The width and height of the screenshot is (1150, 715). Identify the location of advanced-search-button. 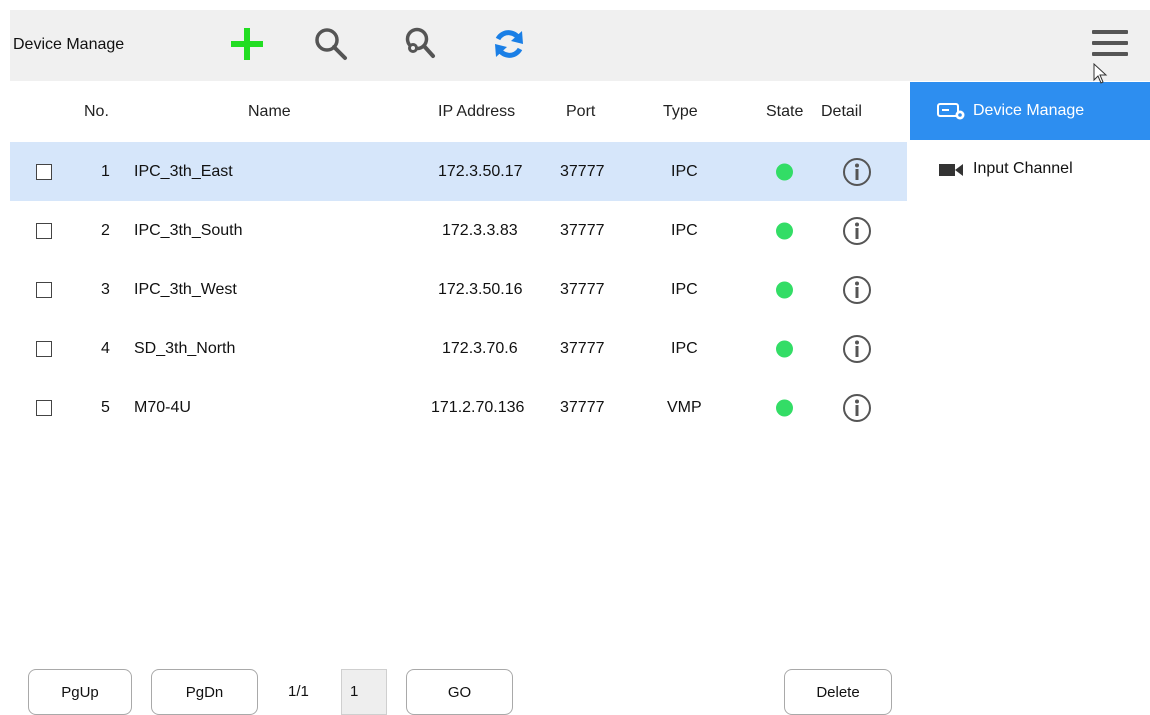
(420, 44).